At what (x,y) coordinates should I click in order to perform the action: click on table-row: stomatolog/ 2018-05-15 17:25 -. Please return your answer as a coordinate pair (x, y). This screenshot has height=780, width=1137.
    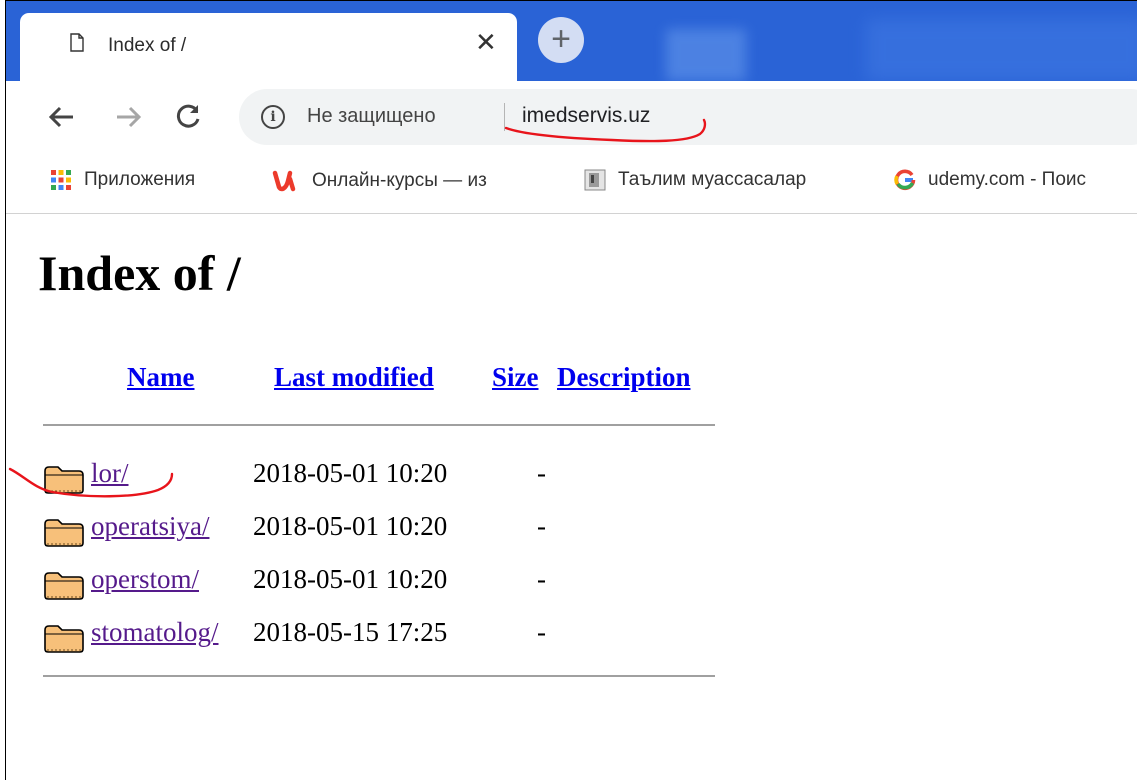
    Looking at the image, I should click on (393, 633).